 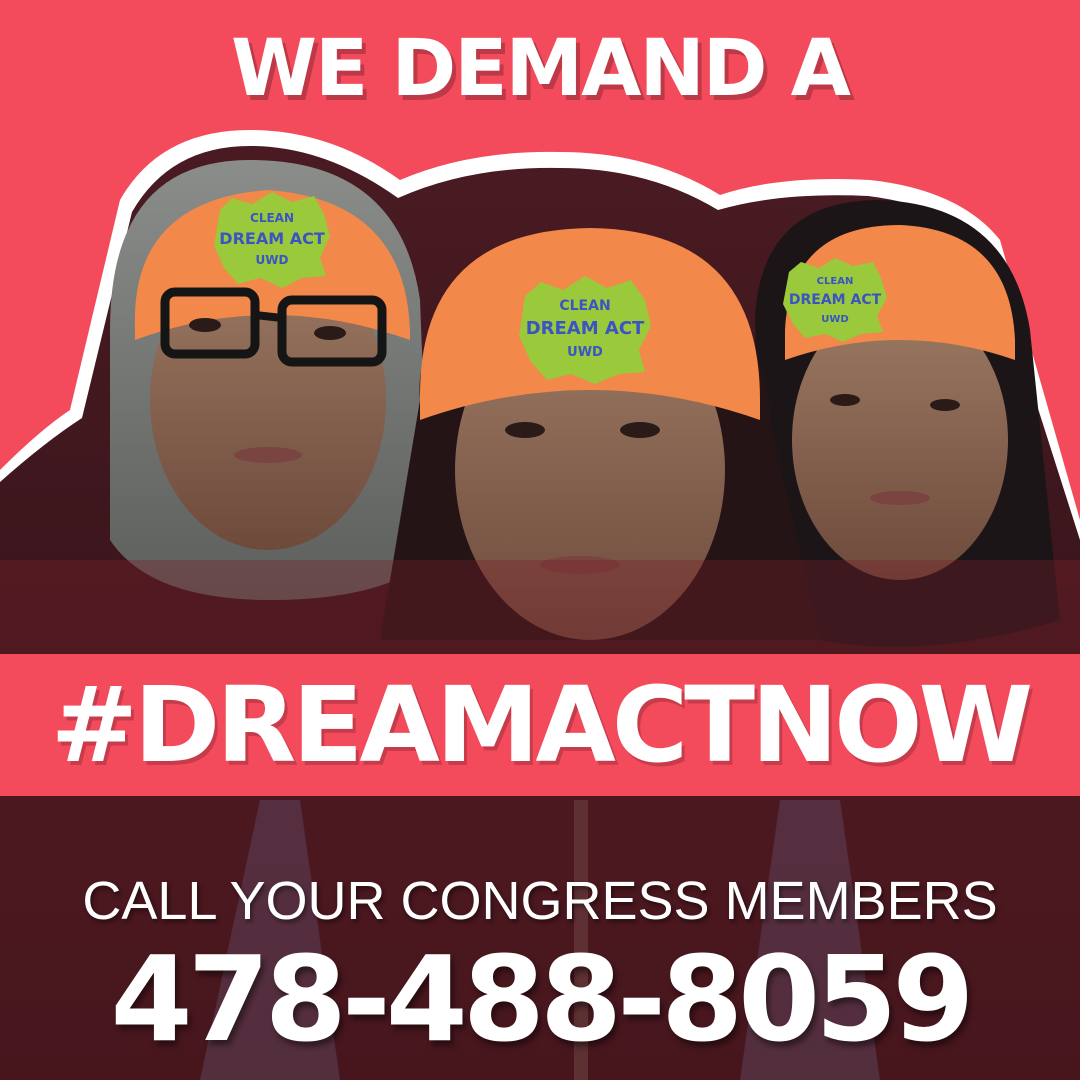 I want to click on hat-patch-right-top: CLEAN, so click(x=835, y=281).